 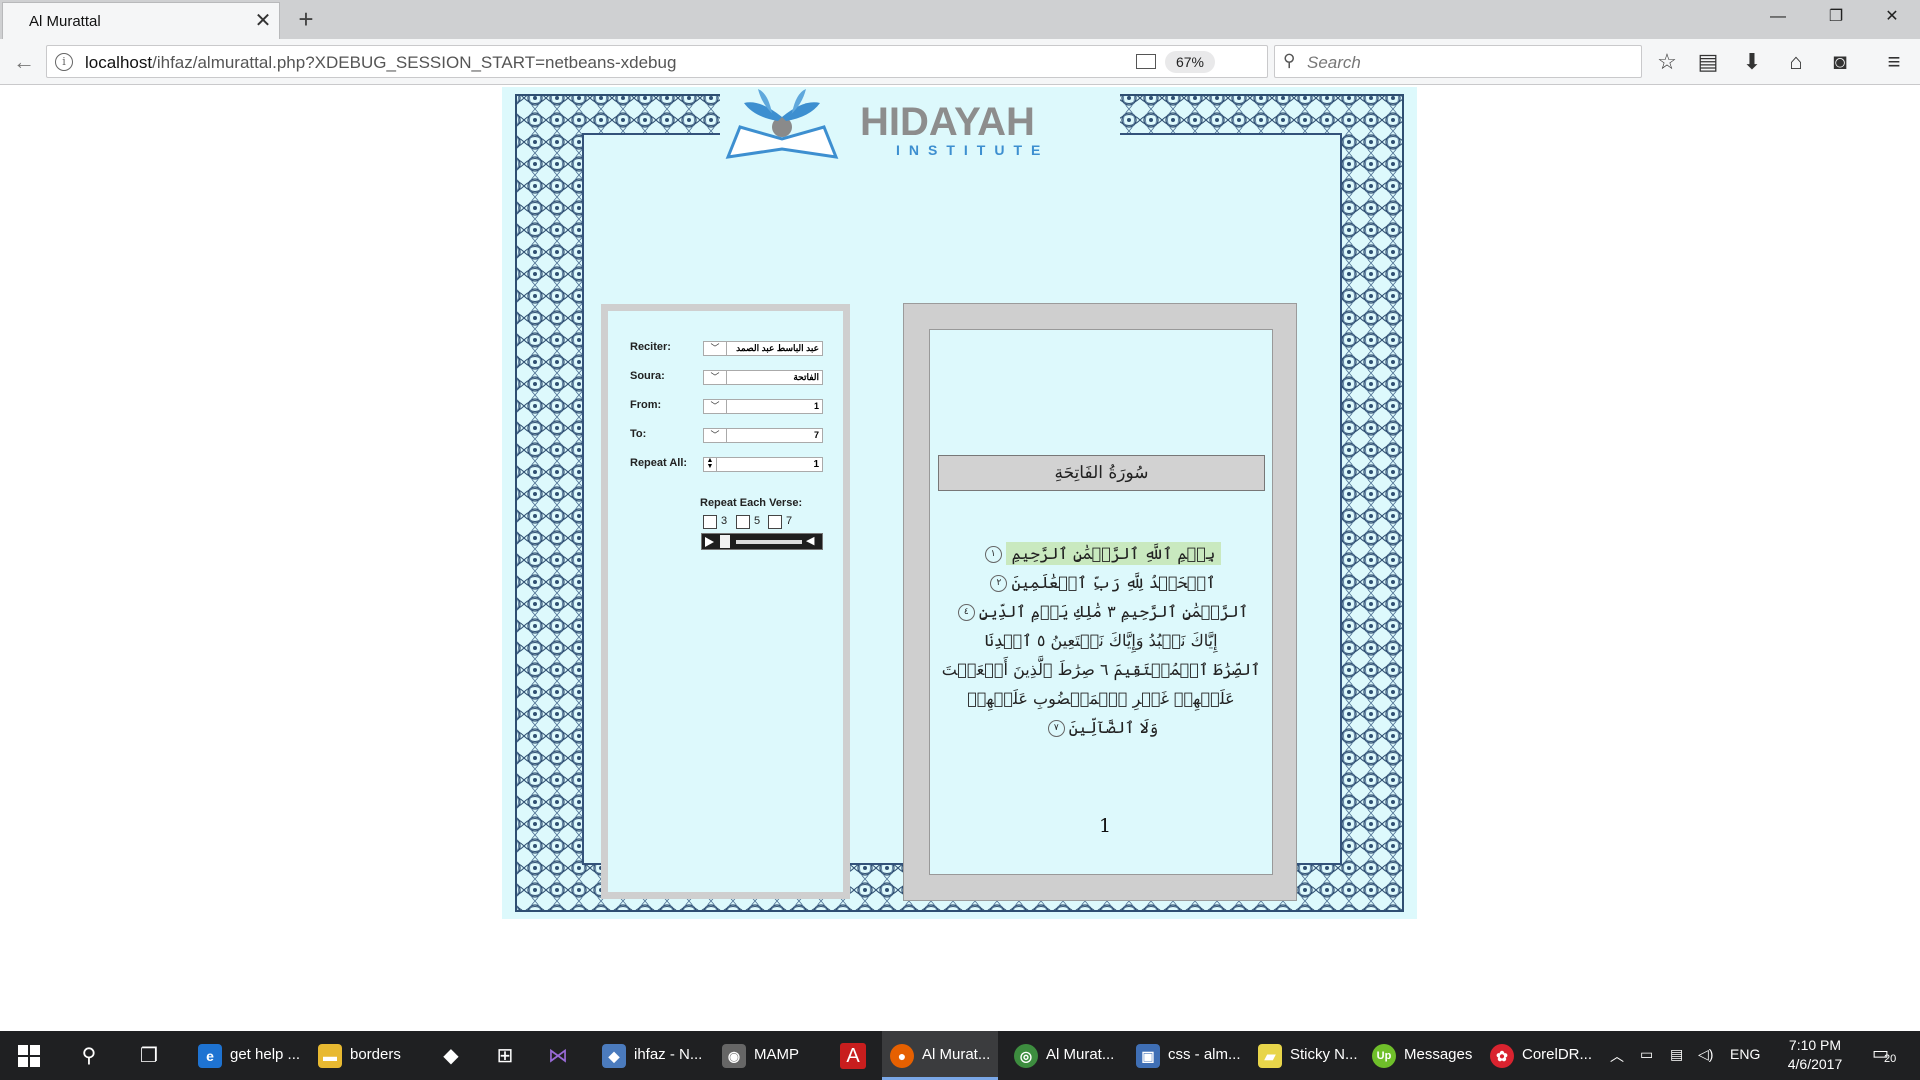 I want to click on taskbar-app-borders: ▬ borders, so click(x=366, y=1055).